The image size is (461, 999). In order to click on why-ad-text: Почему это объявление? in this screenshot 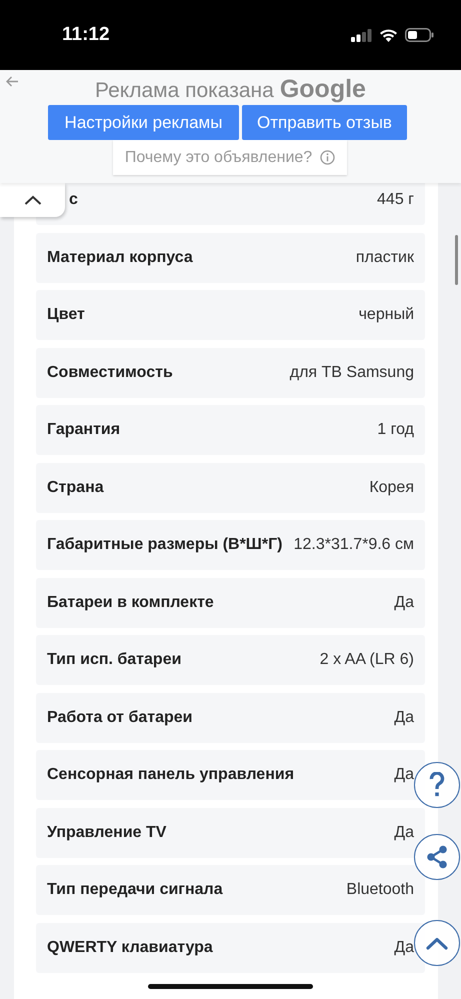, I will do `click(218, 157)`.